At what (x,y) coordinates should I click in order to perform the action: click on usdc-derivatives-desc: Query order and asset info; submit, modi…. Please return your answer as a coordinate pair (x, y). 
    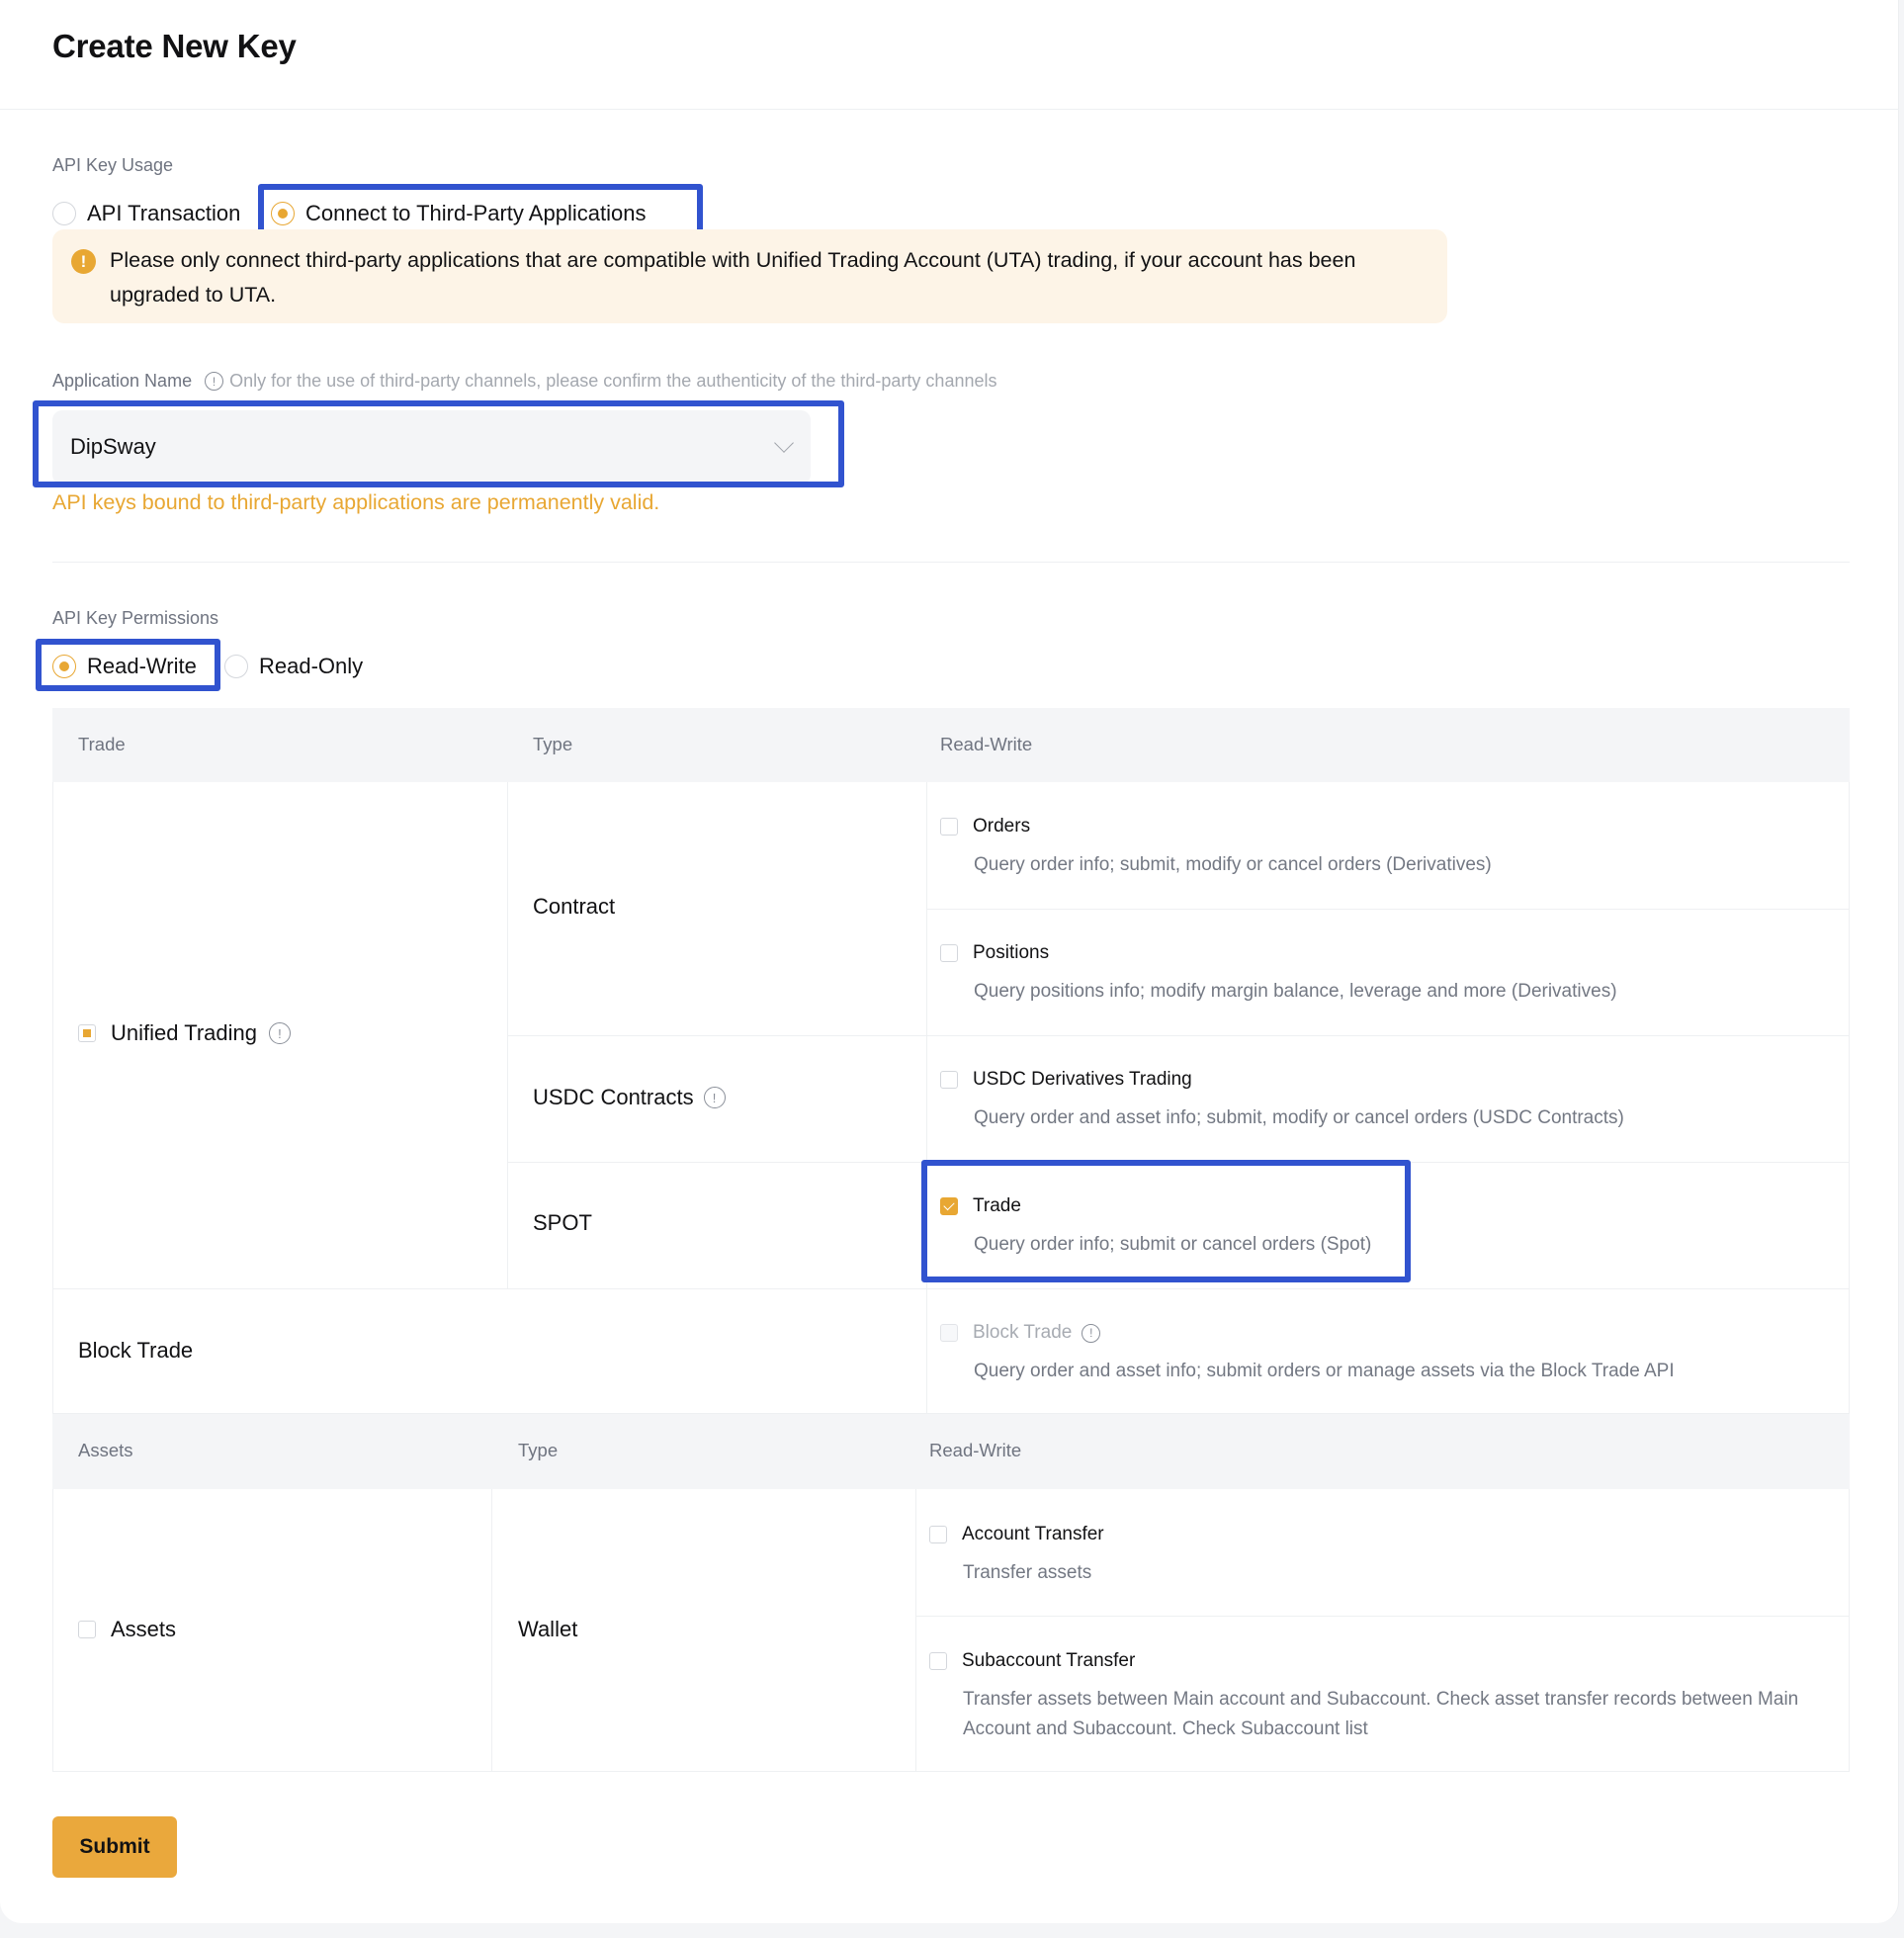
    Looking at the image, I should click on (1299, 1117).